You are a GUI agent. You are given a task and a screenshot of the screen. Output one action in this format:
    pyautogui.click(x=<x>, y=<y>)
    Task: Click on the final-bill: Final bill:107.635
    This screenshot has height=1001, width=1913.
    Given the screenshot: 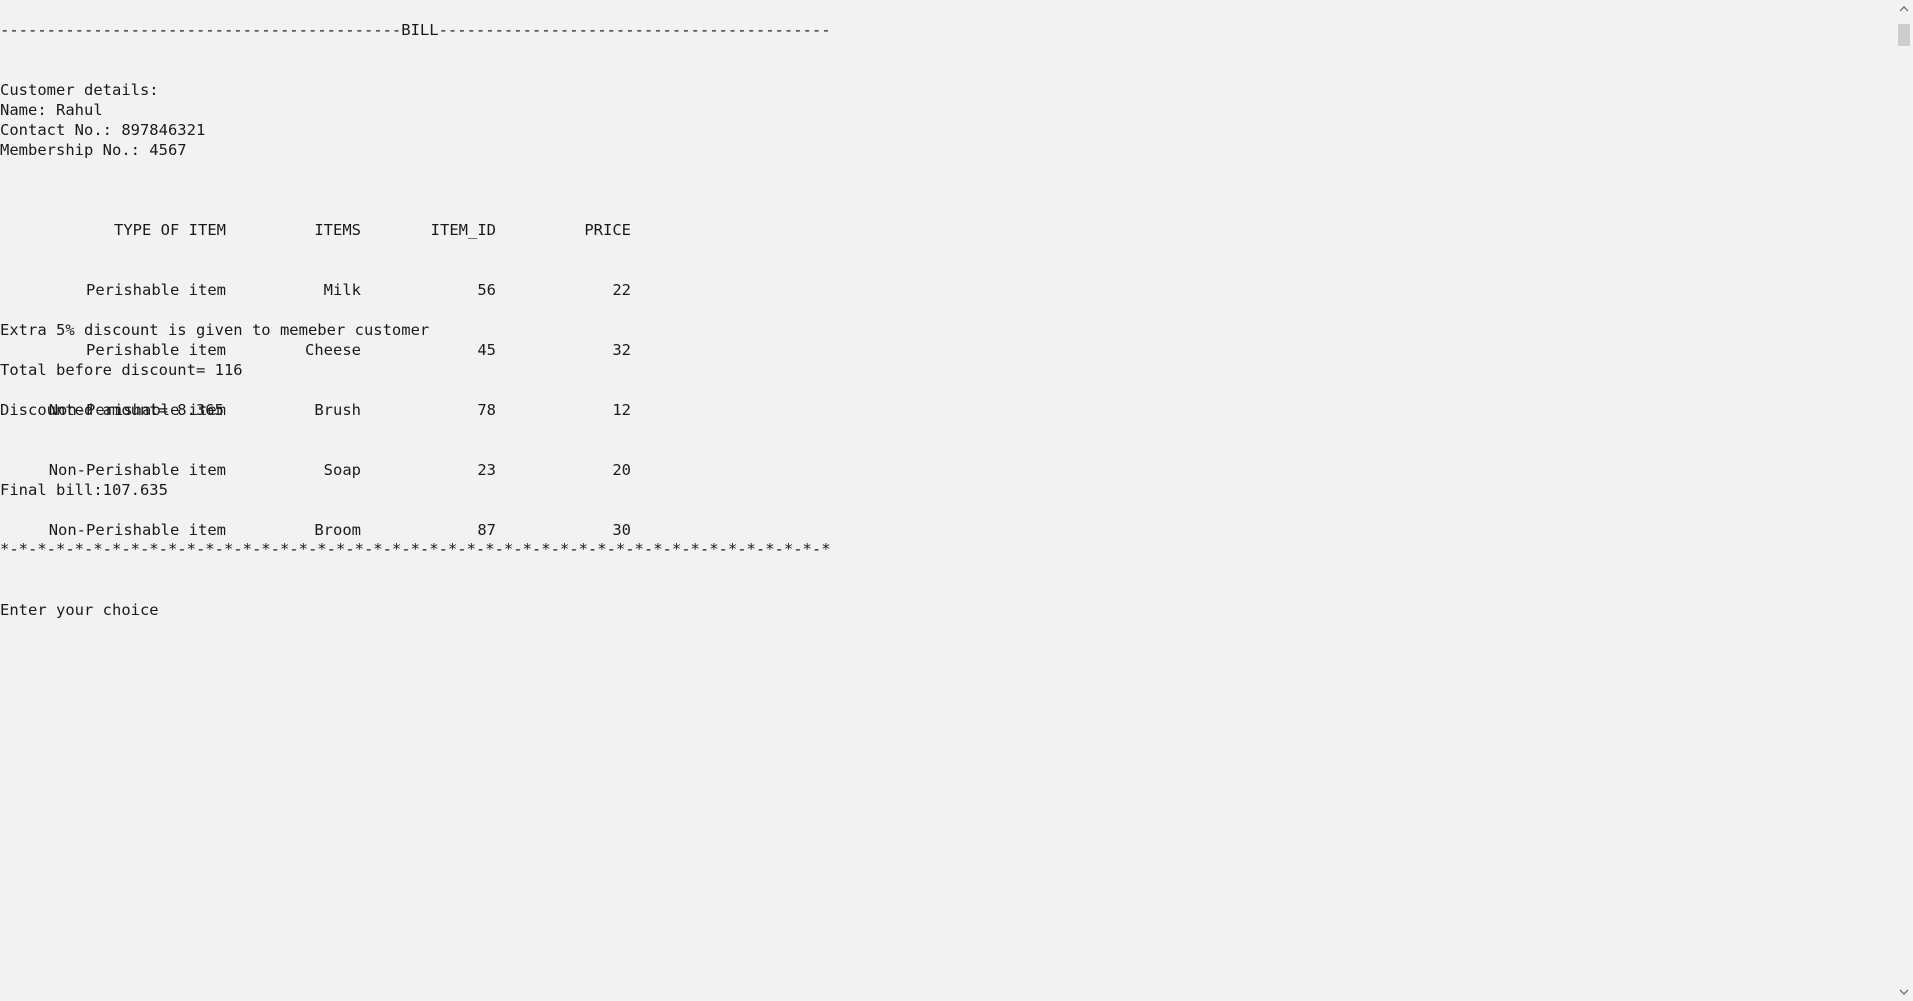 What is the action you would take?
    pyautogui.click(x=84, y=490)
    